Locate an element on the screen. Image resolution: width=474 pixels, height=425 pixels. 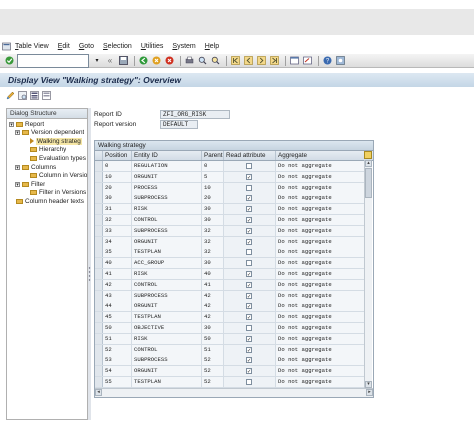
splitter-grip-icon is located at coordinates (89, 275).